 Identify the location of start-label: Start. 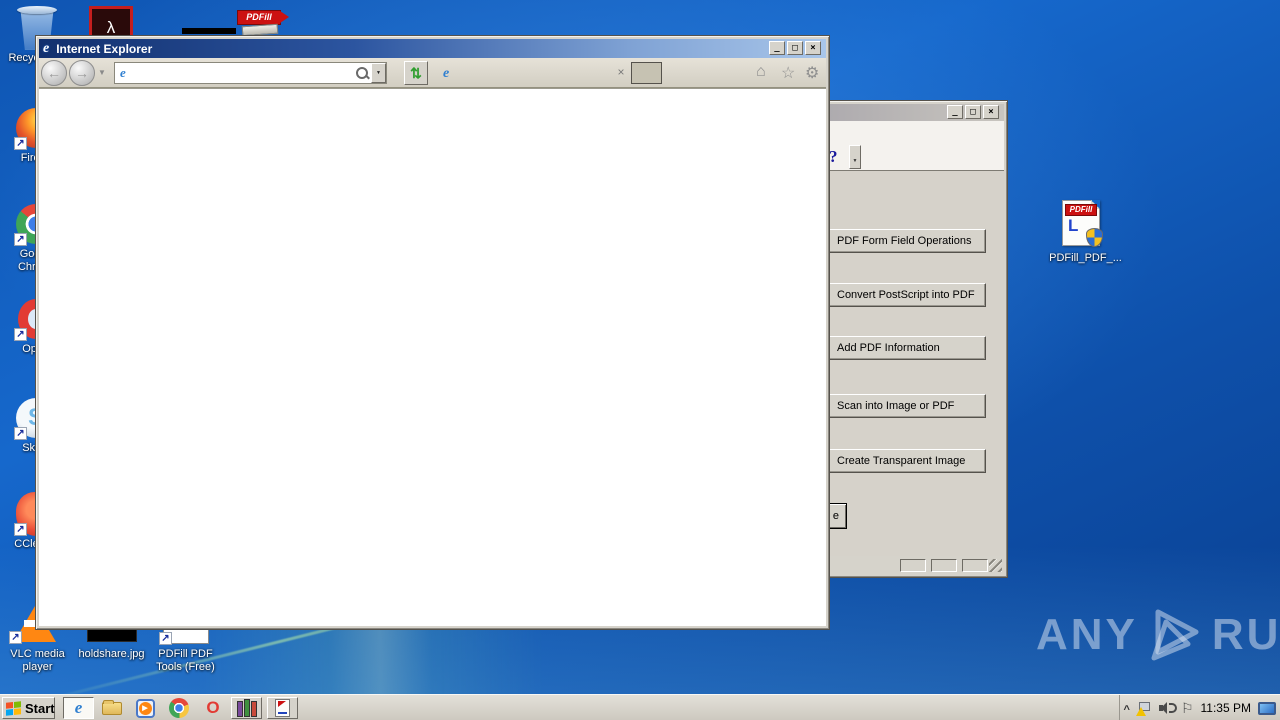
(40, 708).